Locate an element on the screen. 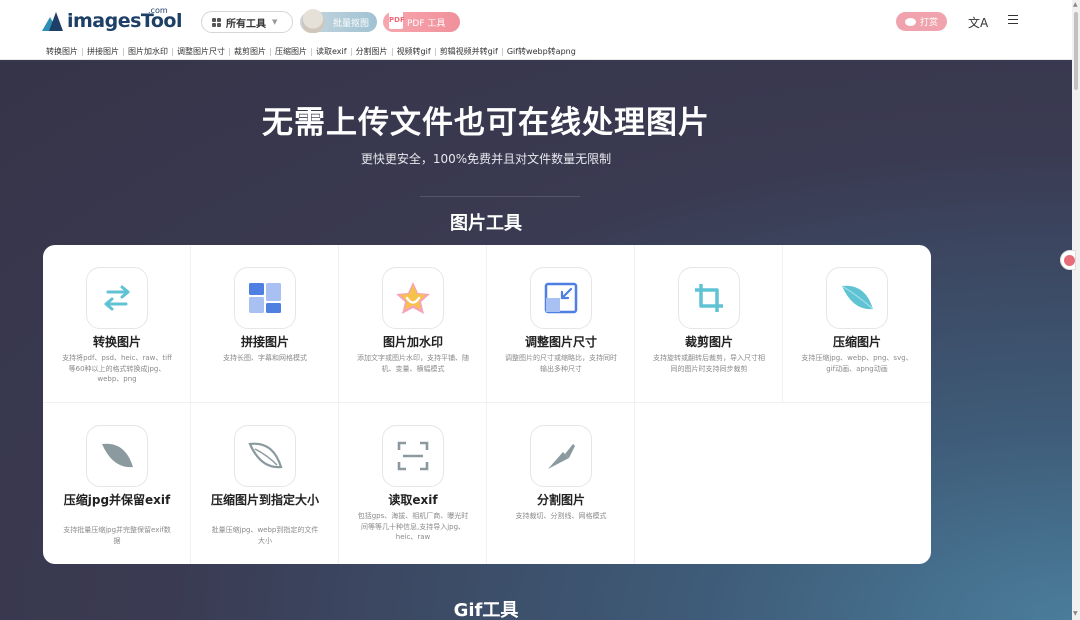  cat-icon is located at coordinates (313, 21).